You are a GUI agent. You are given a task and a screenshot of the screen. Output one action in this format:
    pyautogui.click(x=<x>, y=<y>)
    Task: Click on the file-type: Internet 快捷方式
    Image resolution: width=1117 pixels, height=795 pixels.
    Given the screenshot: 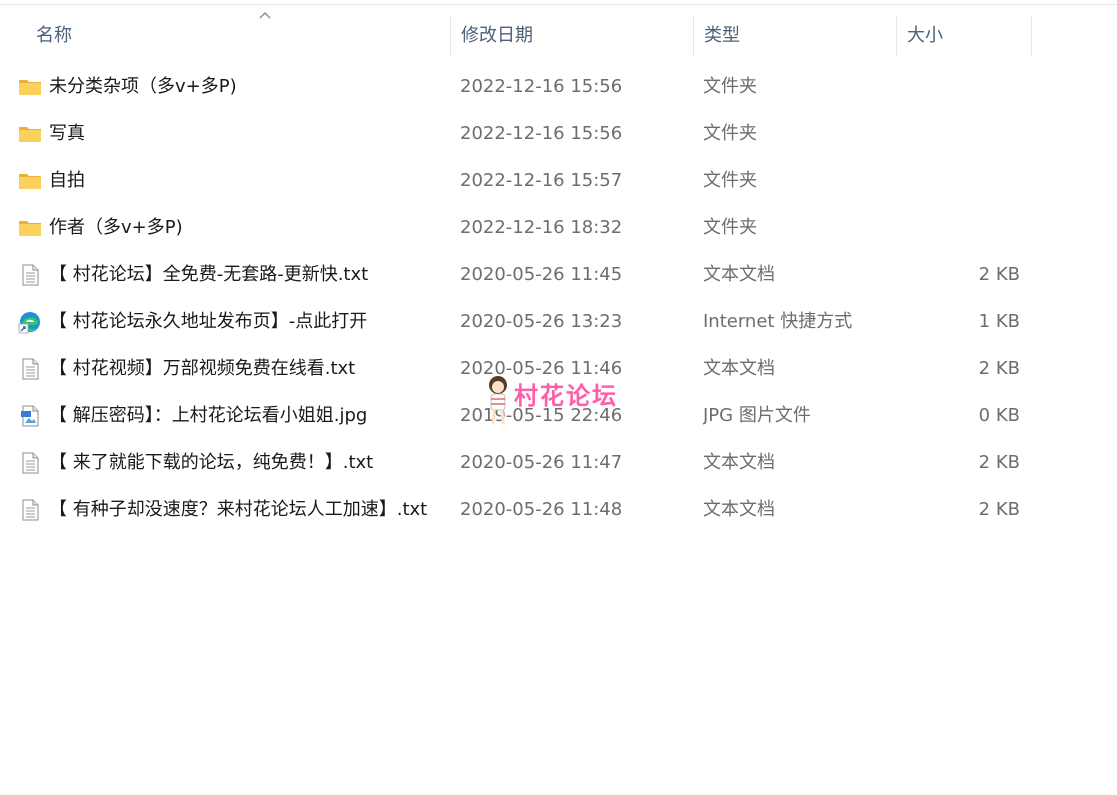 What is the action you would take?
    pyautogui.click(x=778, y=321)
    